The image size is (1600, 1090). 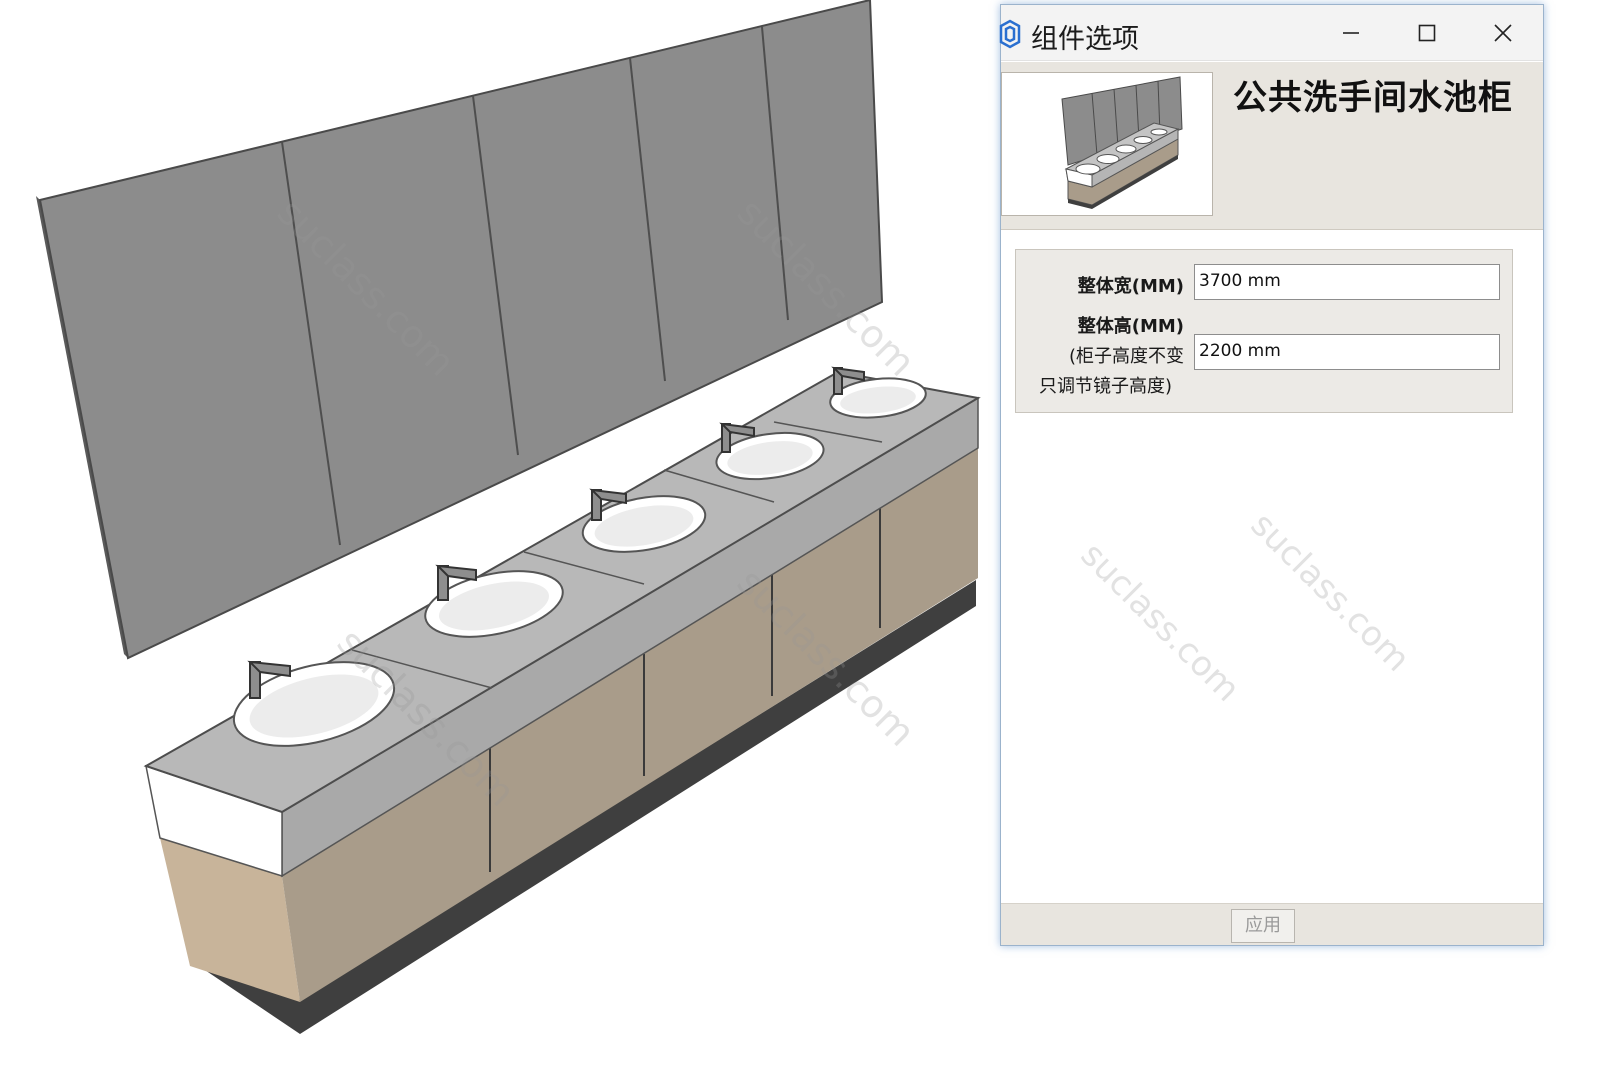 What do you see at coordinates (1105, 386) in the screenshot?
I see `height-note-line2: 只调节镜子高度)` at bounding box center [1105, 386].